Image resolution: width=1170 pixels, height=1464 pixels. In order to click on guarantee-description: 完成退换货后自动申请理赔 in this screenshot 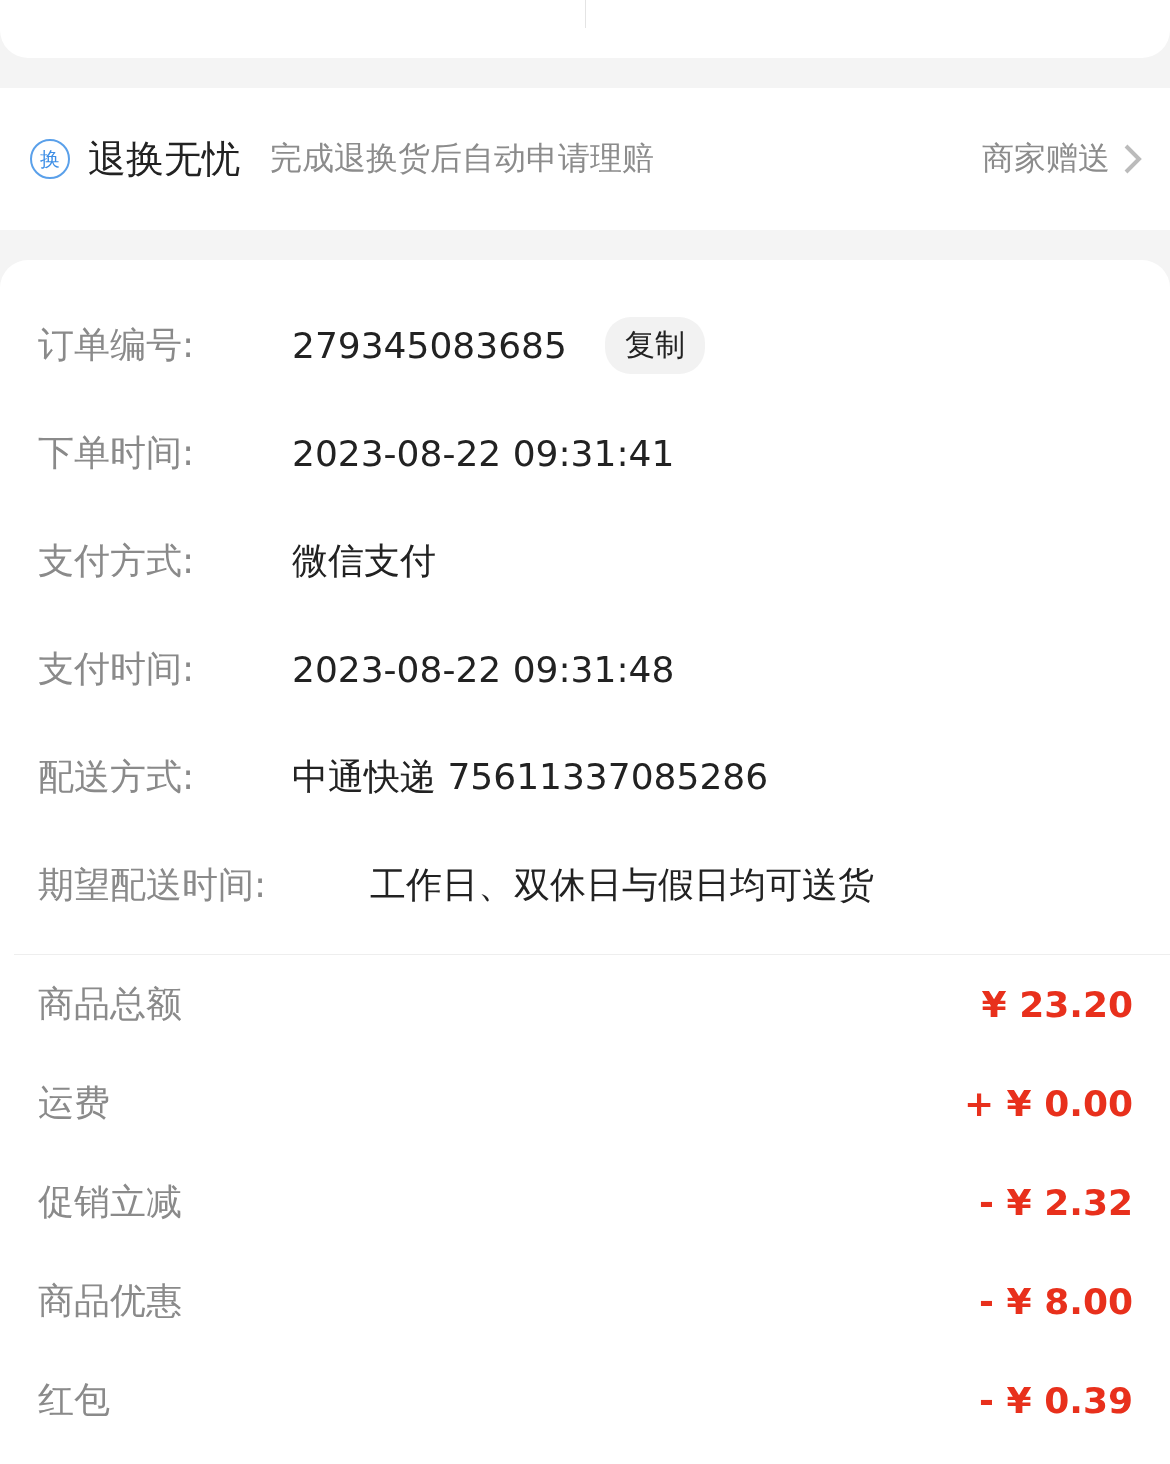, I will do `click(462, 158)`.